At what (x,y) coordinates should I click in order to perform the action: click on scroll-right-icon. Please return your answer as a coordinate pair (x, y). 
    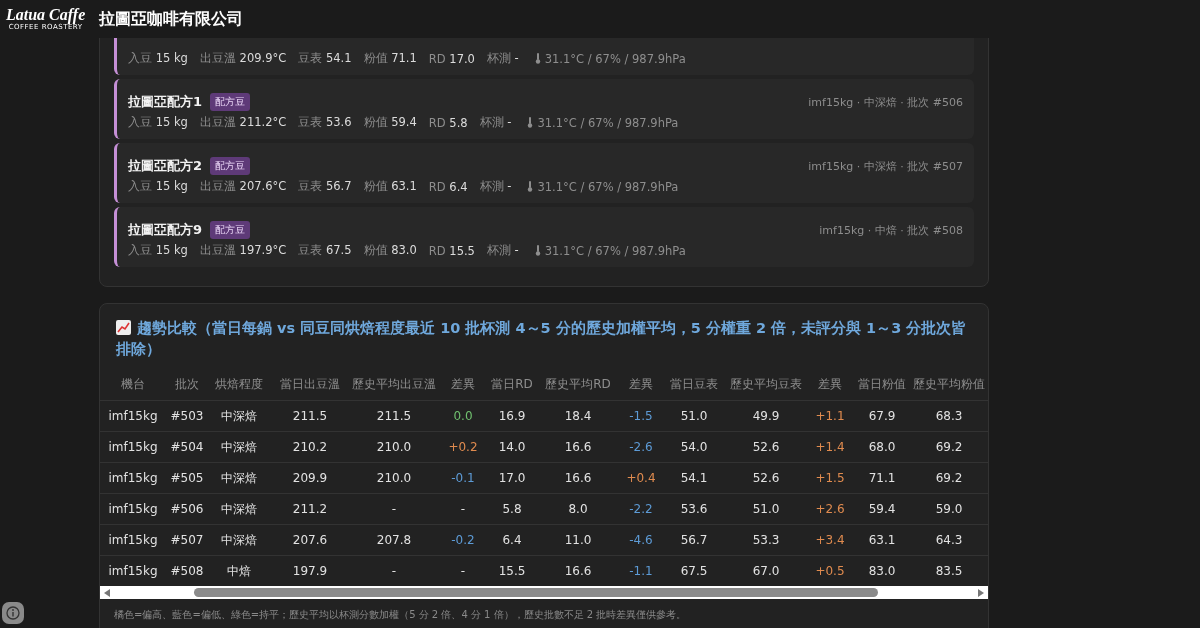
    Looking at the image, I should click on (981, 592).